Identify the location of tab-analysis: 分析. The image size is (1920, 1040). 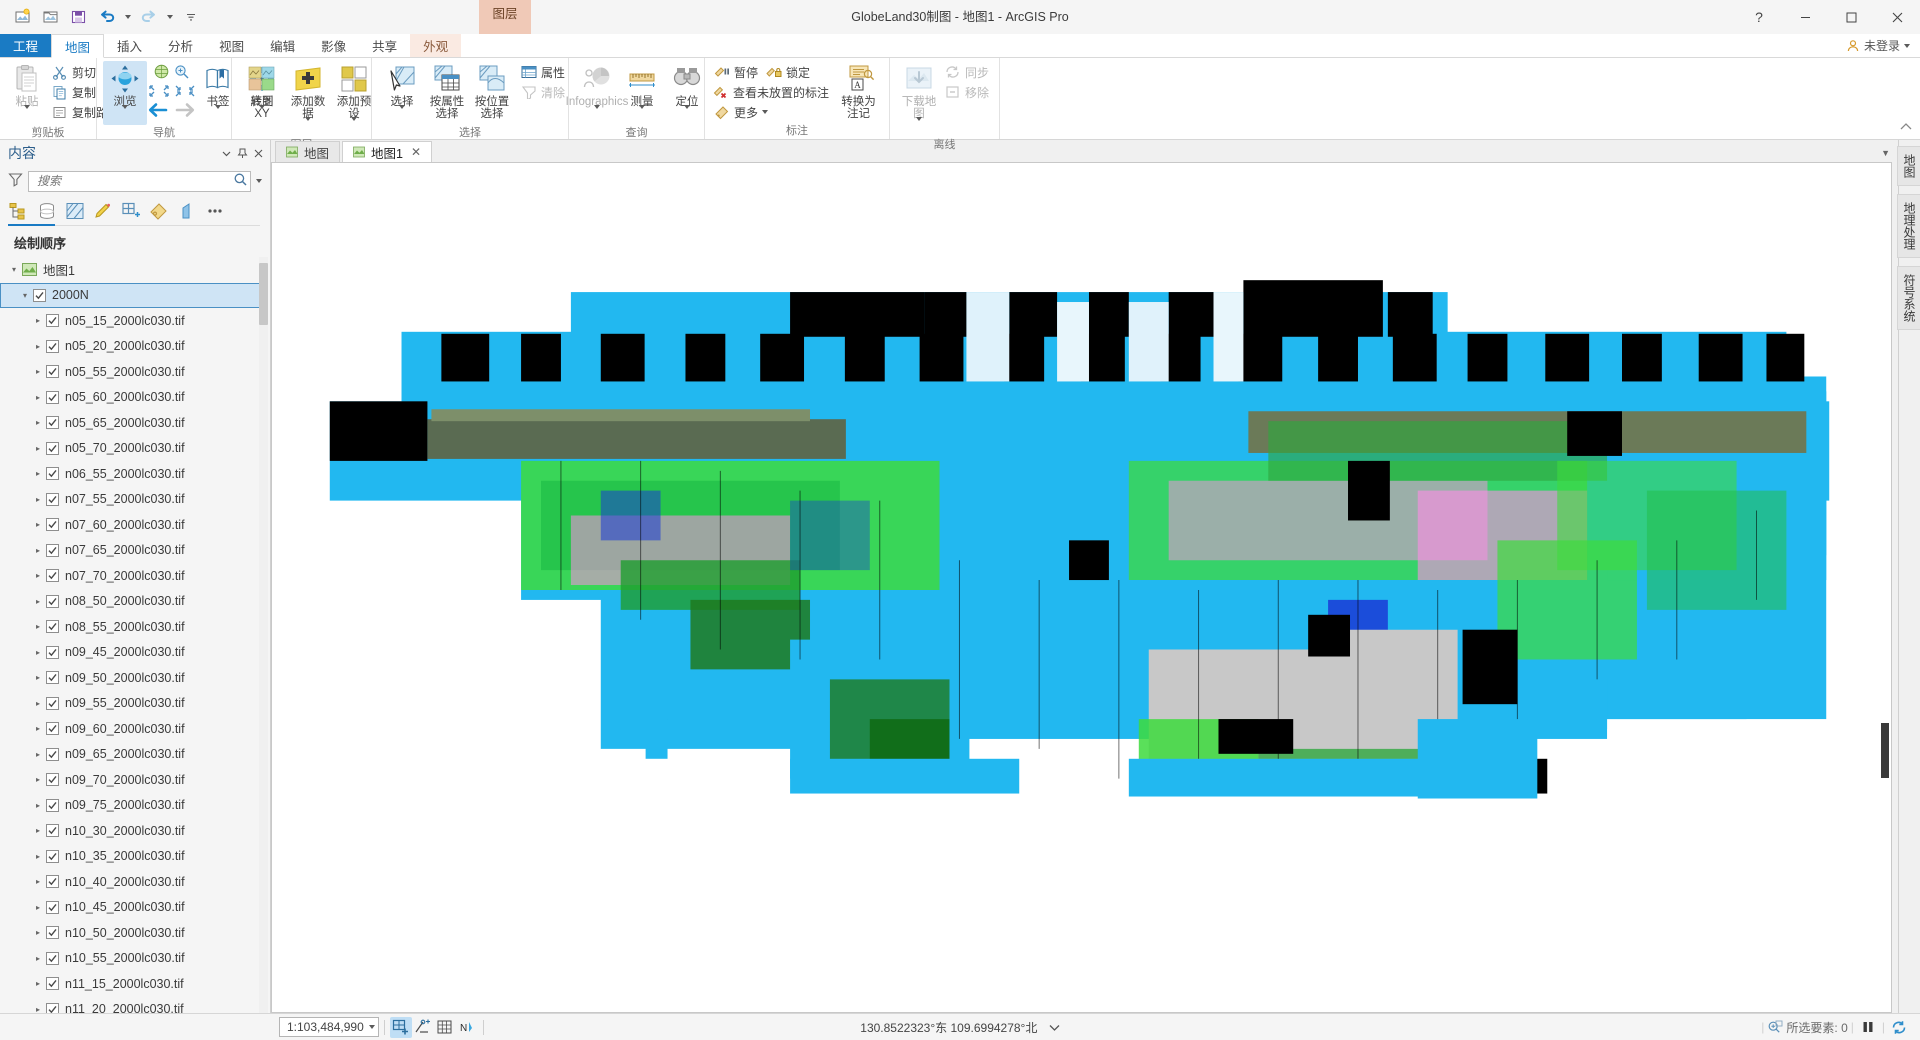
(180, 45).